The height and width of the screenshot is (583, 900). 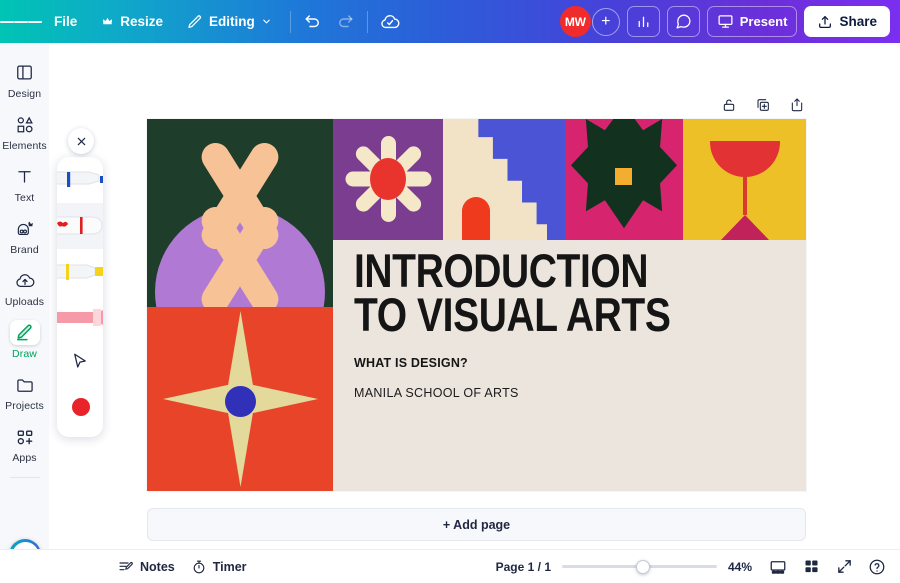 I want to click on sidebar-item-apps: Apps, so click(x=24, y=443).